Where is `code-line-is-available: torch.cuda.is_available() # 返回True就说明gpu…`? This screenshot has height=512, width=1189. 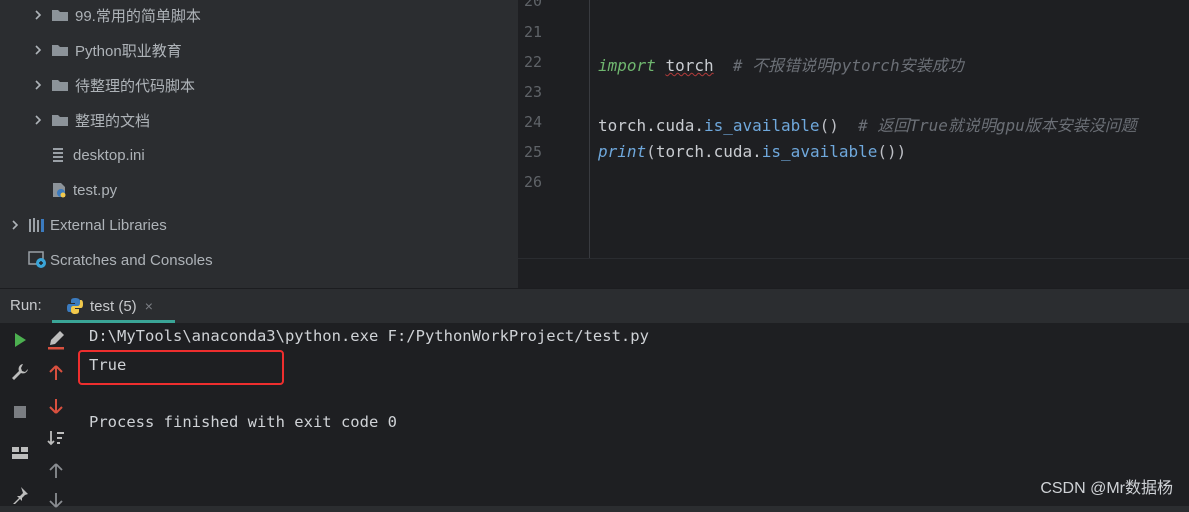
code-line-is-available: torch.cuda.is_available() # 返回True就说明gpu… is located at coordinates (867, 124).